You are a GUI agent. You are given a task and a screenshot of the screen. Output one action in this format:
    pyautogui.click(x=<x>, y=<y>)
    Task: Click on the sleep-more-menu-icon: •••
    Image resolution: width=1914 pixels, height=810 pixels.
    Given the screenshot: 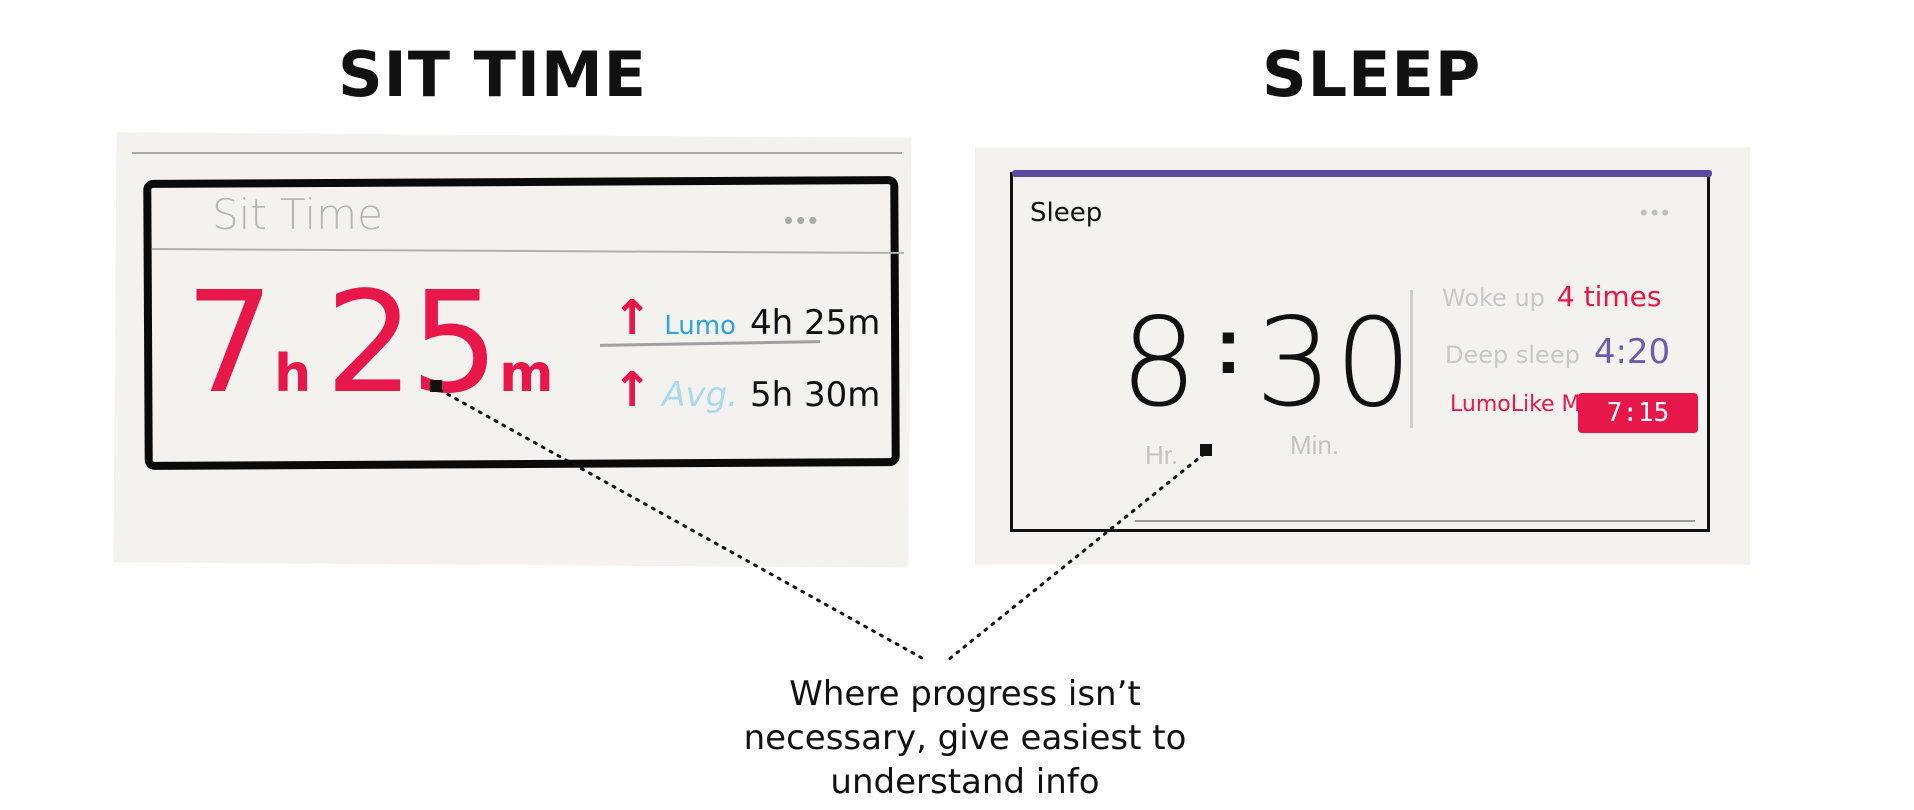 What is the action you would take?
    pyautogui.click(x=1656, y=213)
    